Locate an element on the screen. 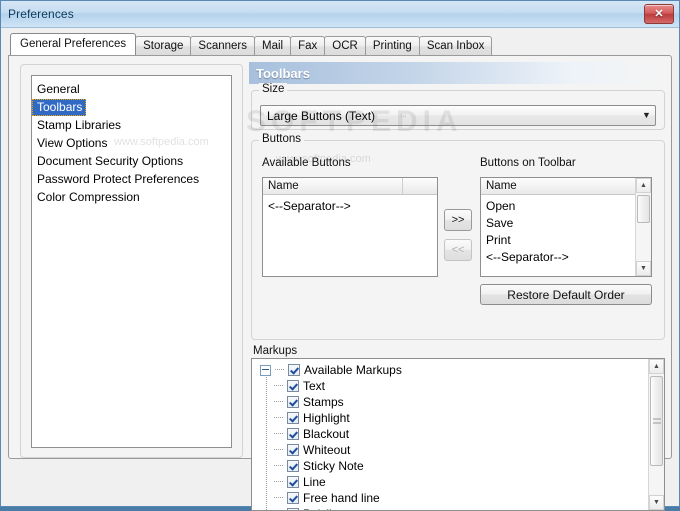  tab-printing: Printing is located at coordinates (392, 45).